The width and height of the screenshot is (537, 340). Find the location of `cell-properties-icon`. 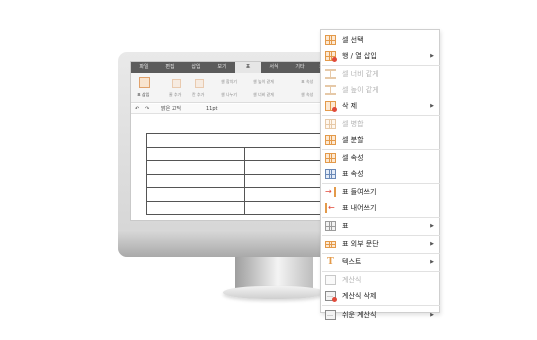

cell-properties-icon is located at coordinates (330, 158).